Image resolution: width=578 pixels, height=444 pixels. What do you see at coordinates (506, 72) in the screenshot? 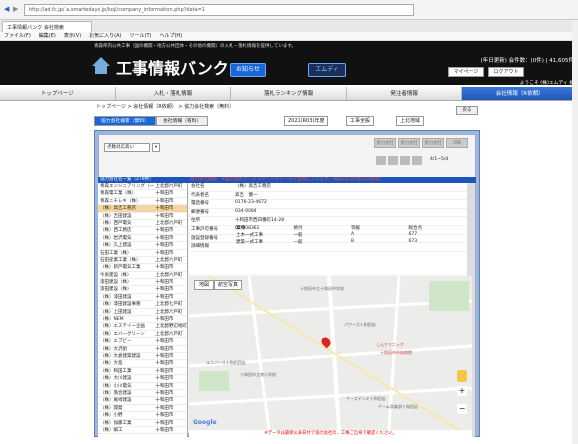
I see `logout-button: ログアウト` at bounding box center [506, 72].